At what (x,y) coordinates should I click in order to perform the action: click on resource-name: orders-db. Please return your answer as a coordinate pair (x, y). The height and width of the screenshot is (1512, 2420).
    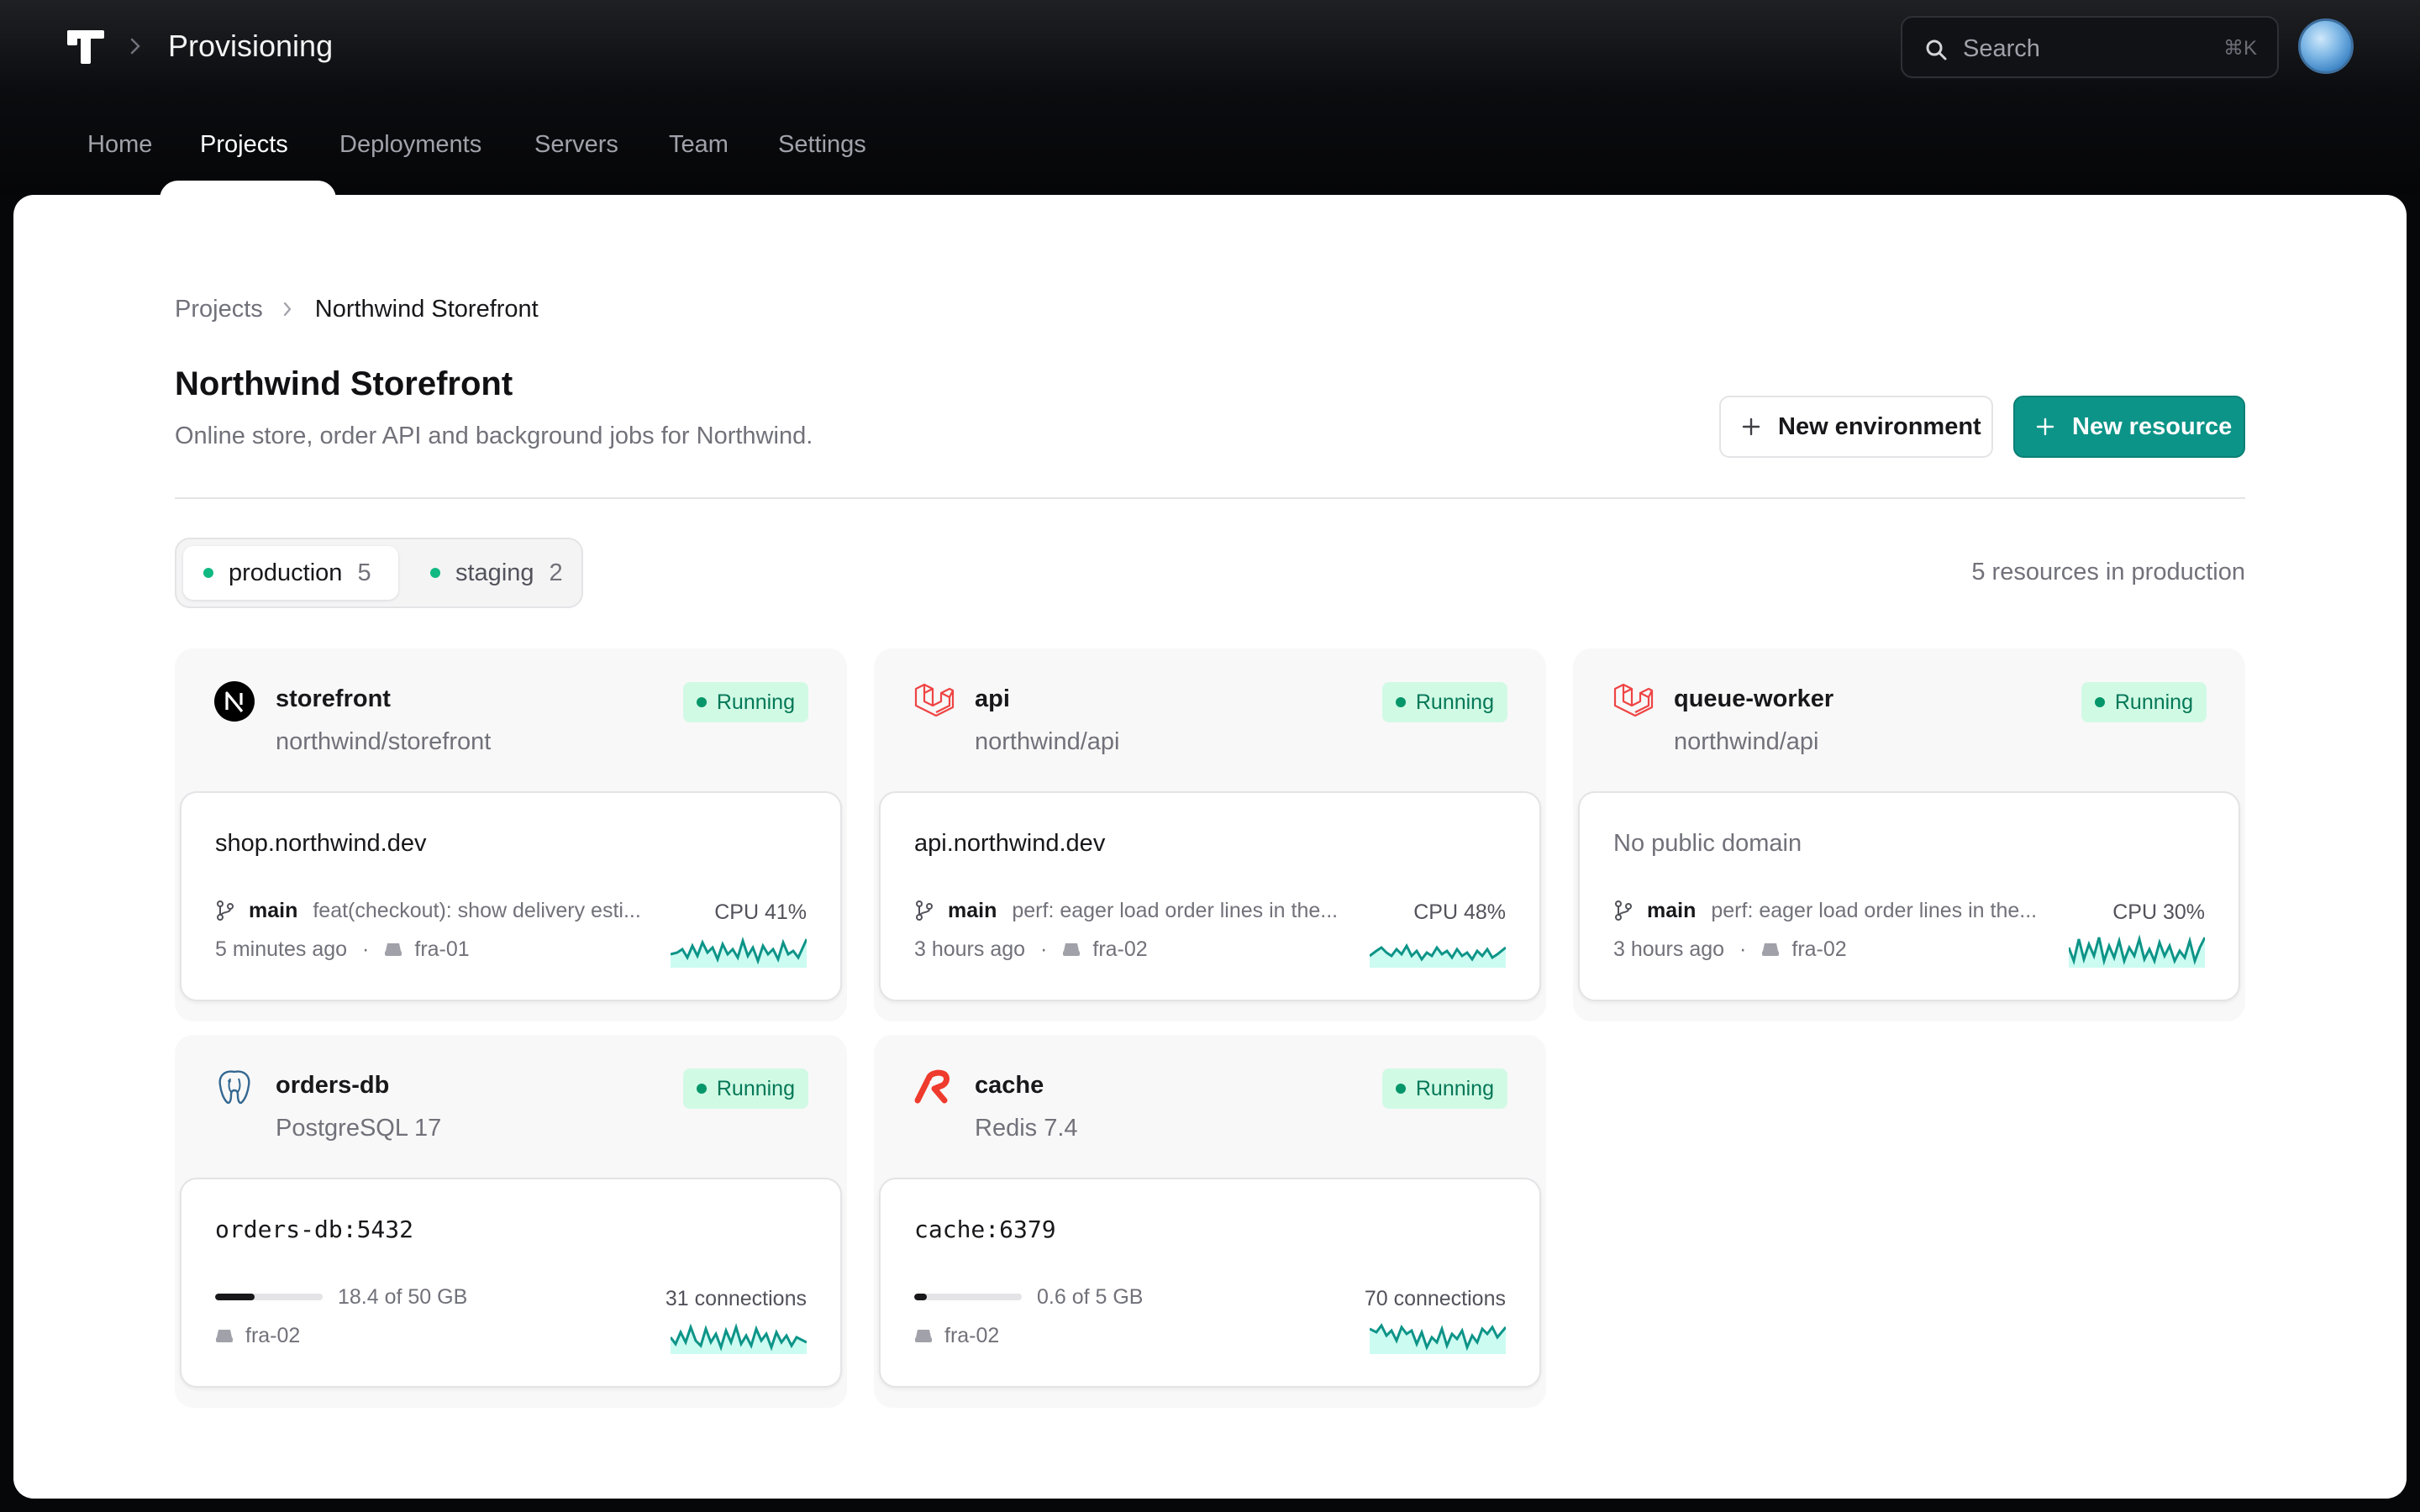
    Looking at the image, I should click on (333, 1085).